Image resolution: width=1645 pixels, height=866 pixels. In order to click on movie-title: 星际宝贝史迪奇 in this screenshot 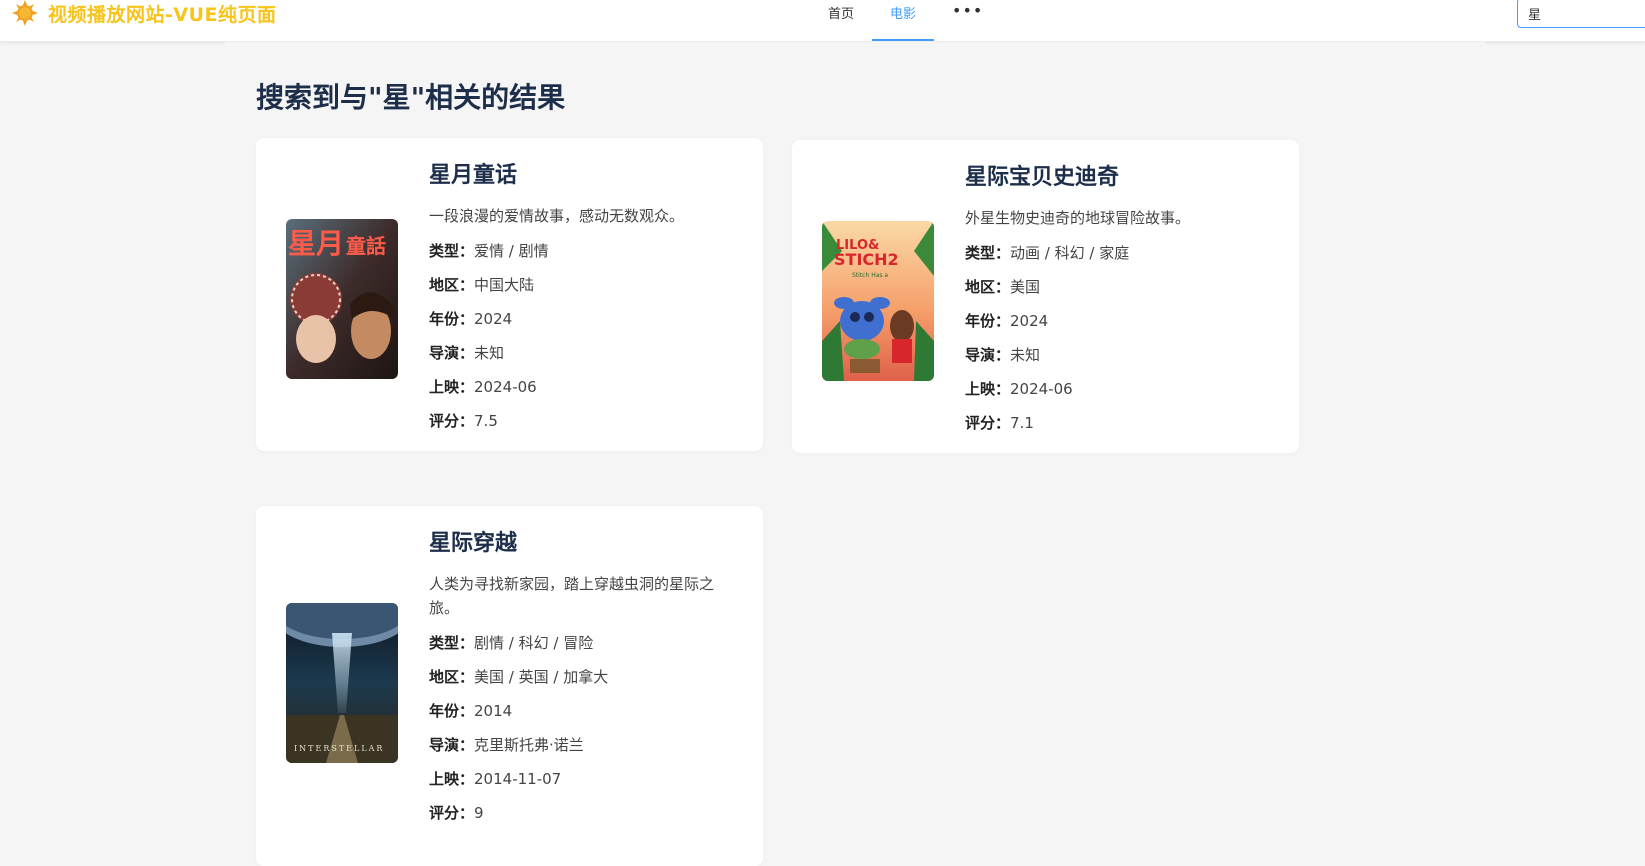, I will do `click(1120, 178)`.